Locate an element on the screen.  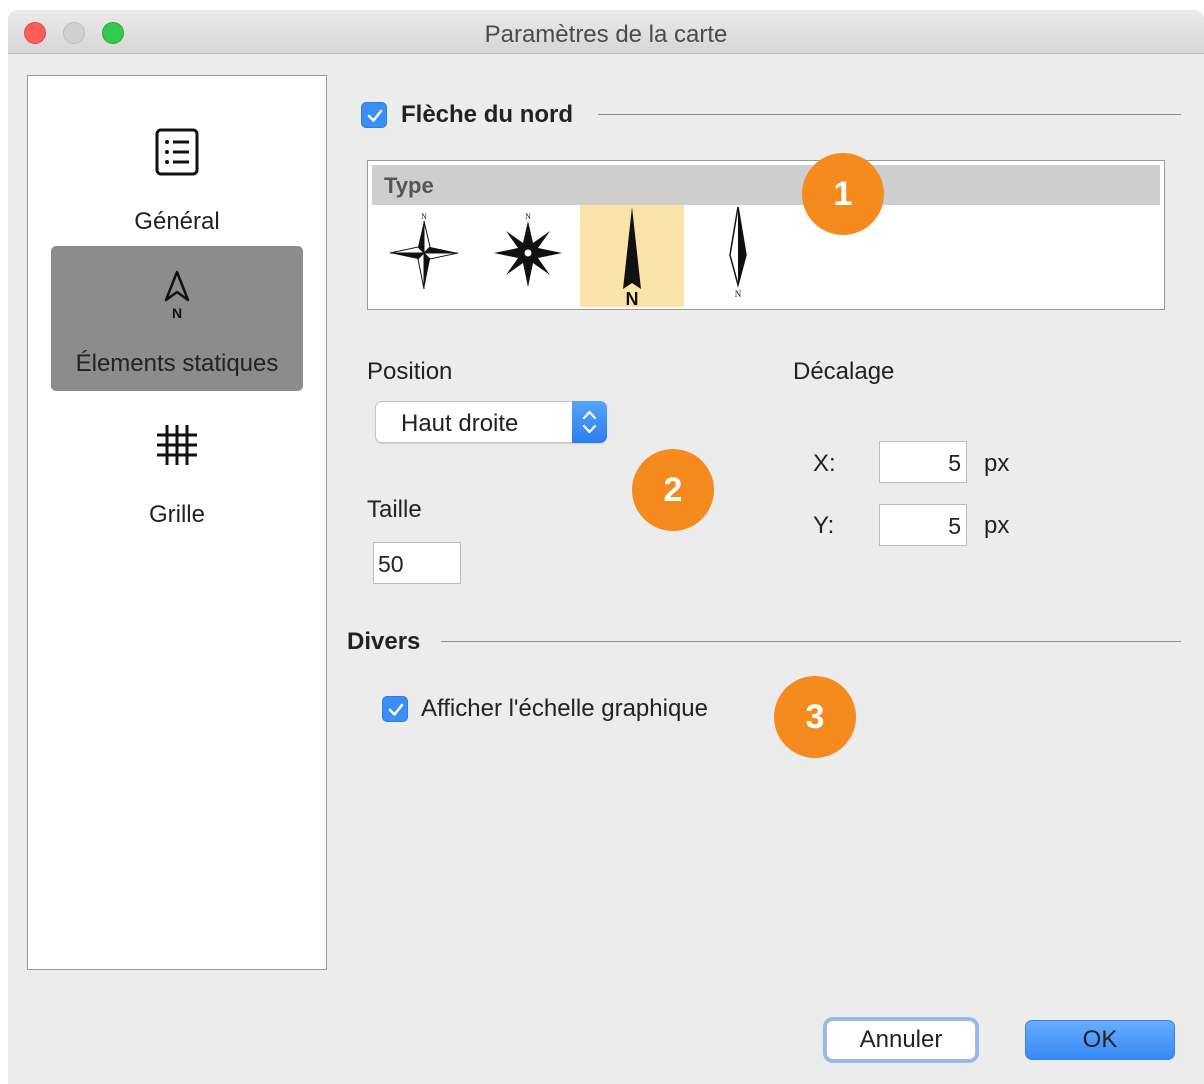
callout-badge-2: 2 is located at coordinates (673, 490).